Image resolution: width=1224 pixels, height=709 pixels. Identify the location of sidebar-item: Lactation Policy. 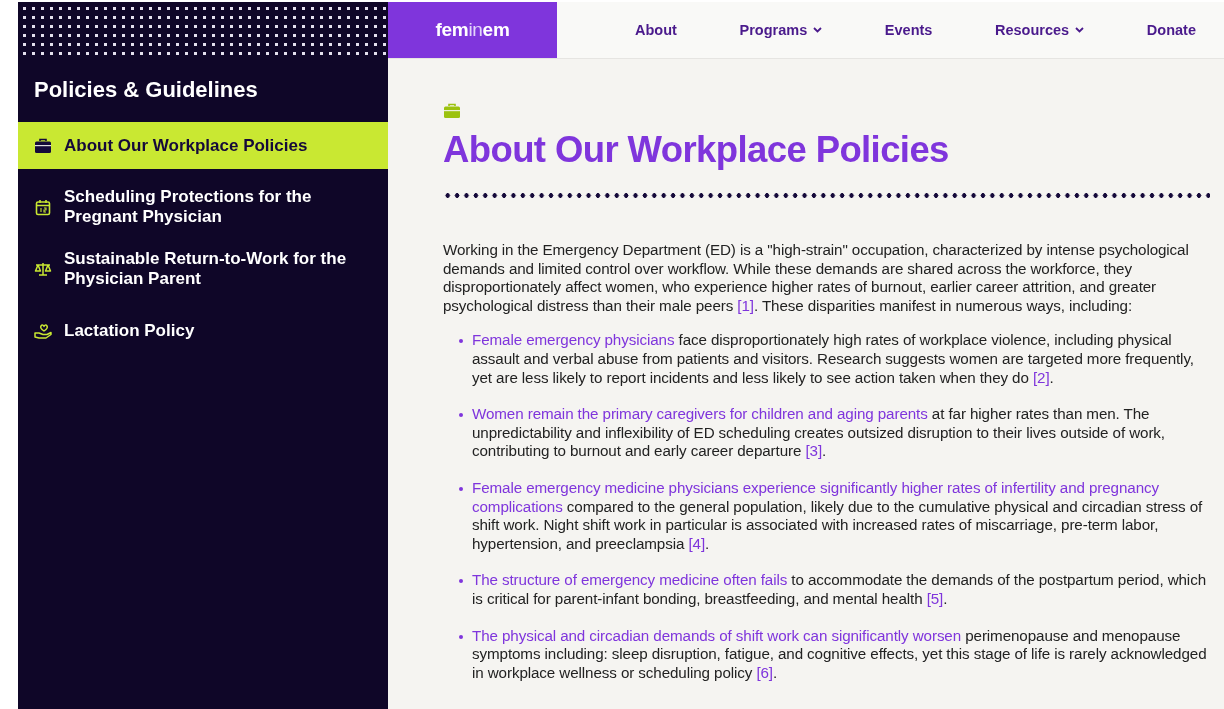
(203, 330).